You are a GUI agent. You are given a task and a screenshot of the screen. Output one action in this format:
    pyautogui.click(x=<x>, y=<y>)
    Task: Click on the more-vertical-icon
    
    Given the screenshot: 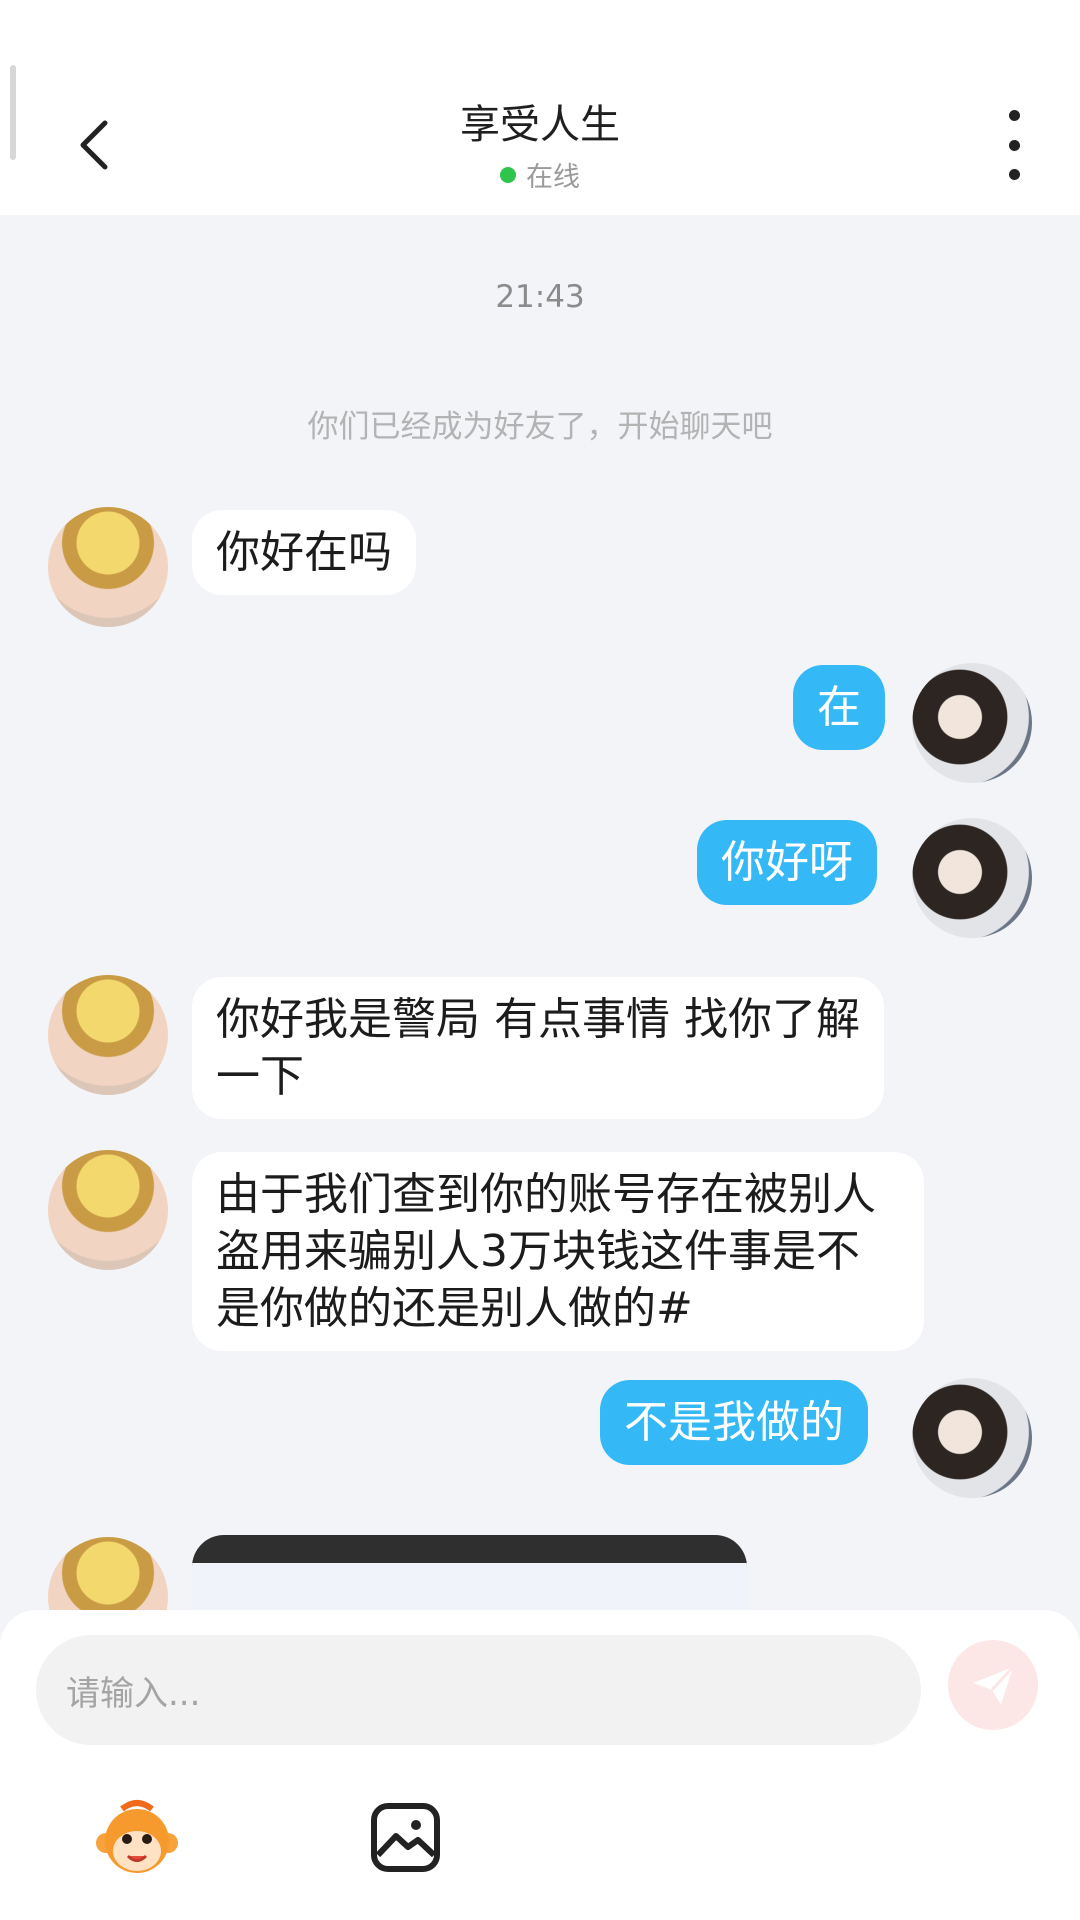 What is the action you would take?
    pyautogui.click(x=1014, y=115)
    